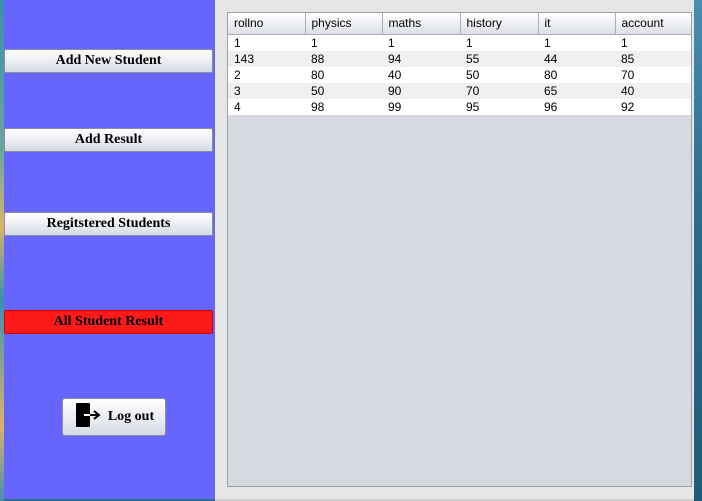 The width and height of the screenshot is (702, 501). Describe the element at coordinates (576, 58) in the screenshot. I see `table-cell: 44` at that location.